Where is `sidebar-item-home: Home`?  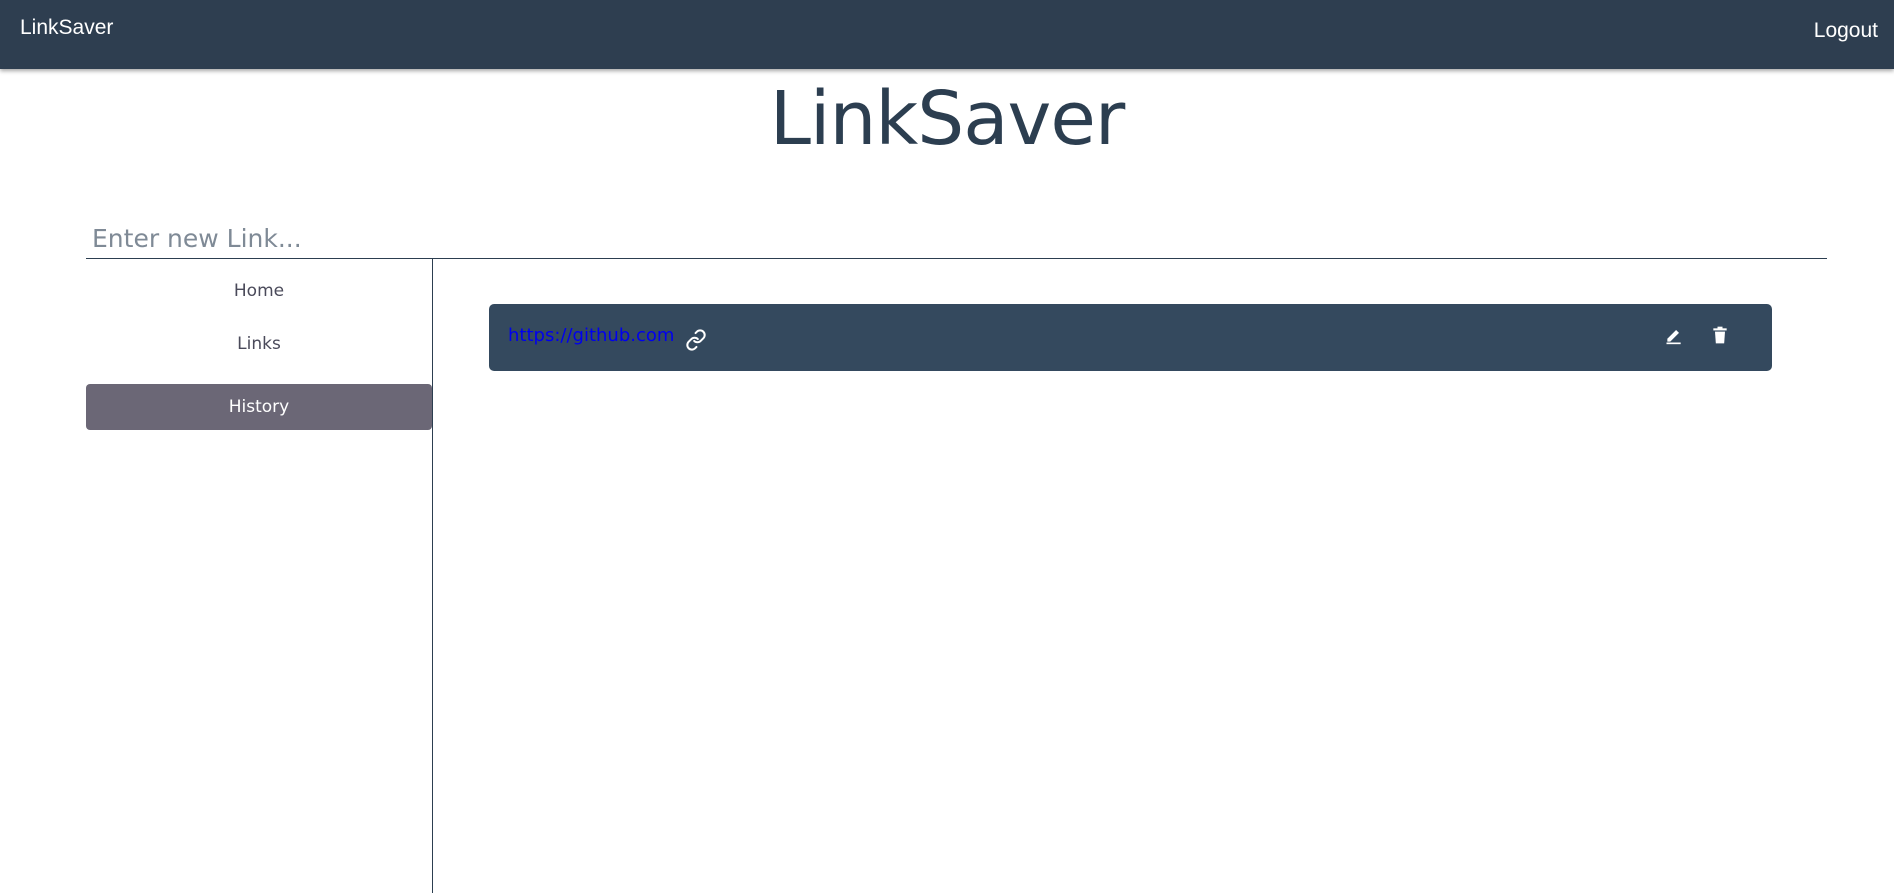 sidebar-item-home: Home is located at coordinates (259, 291).